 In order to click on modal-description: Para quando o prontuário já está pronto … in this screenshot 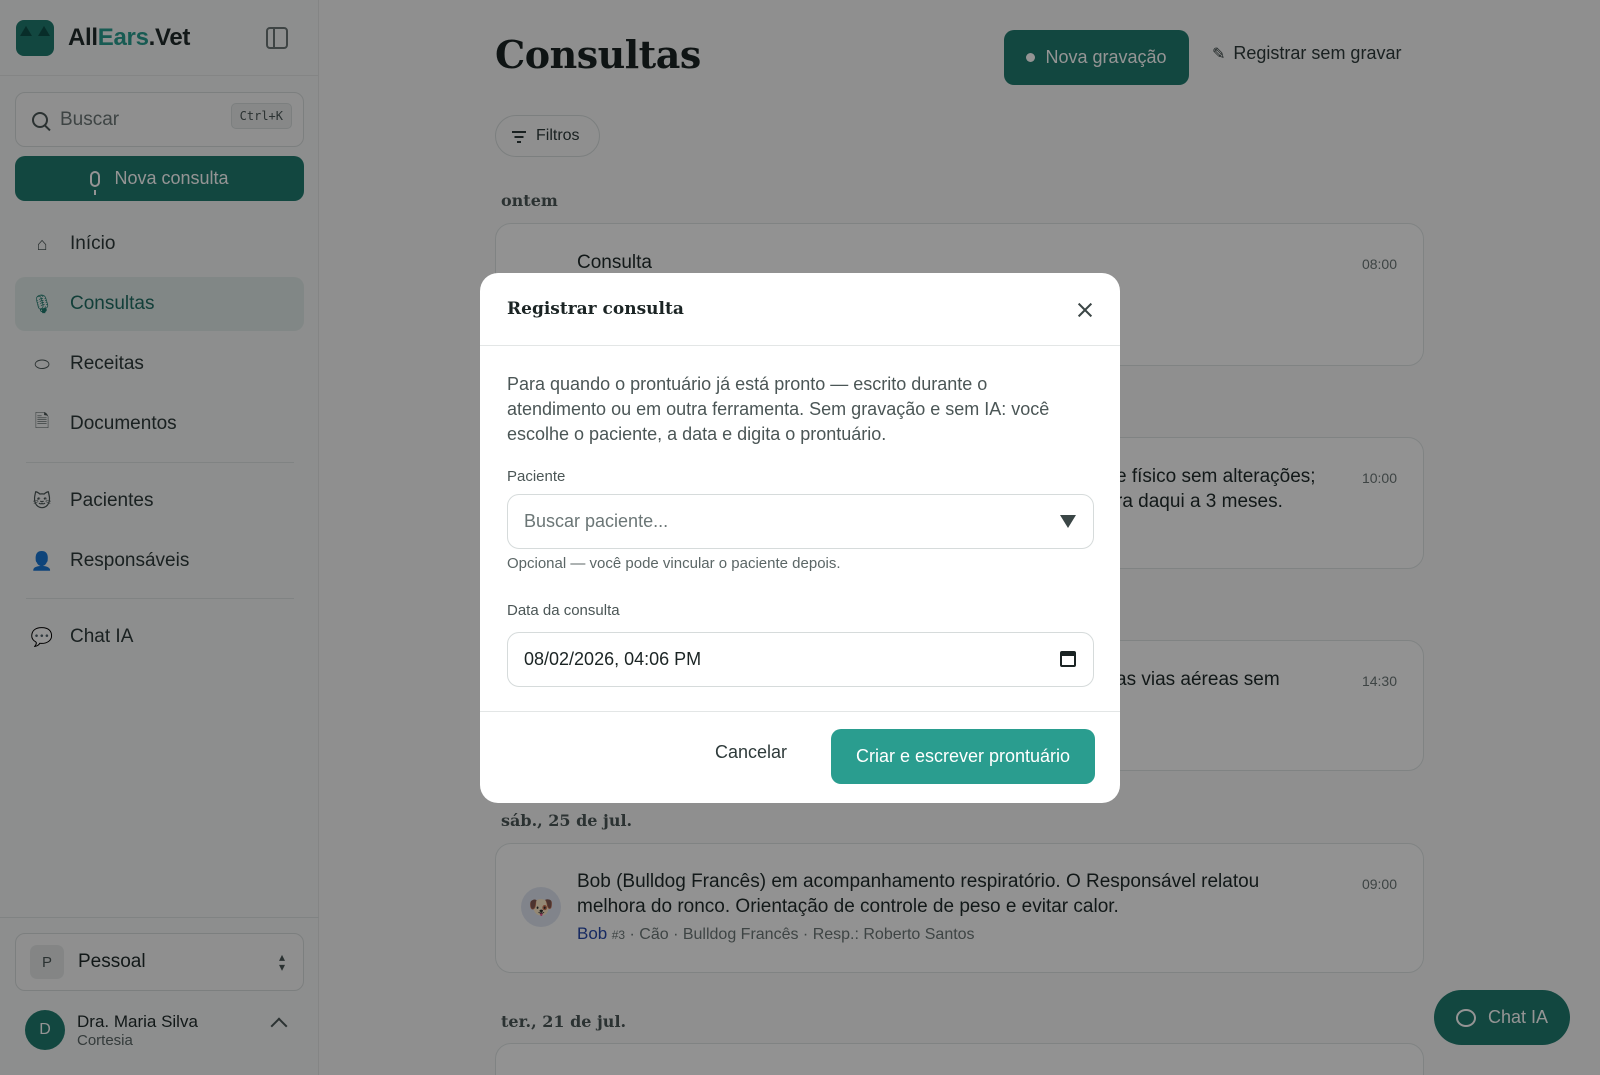, I will do `click(778, 409)`.